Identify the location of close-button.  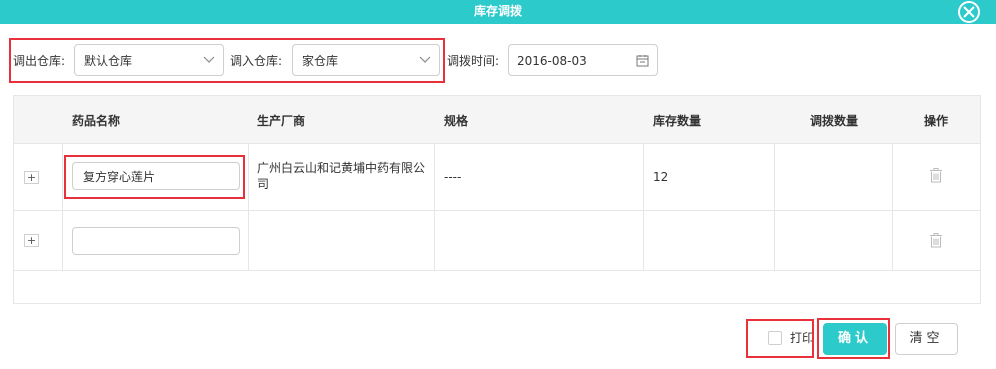
(969, 12).